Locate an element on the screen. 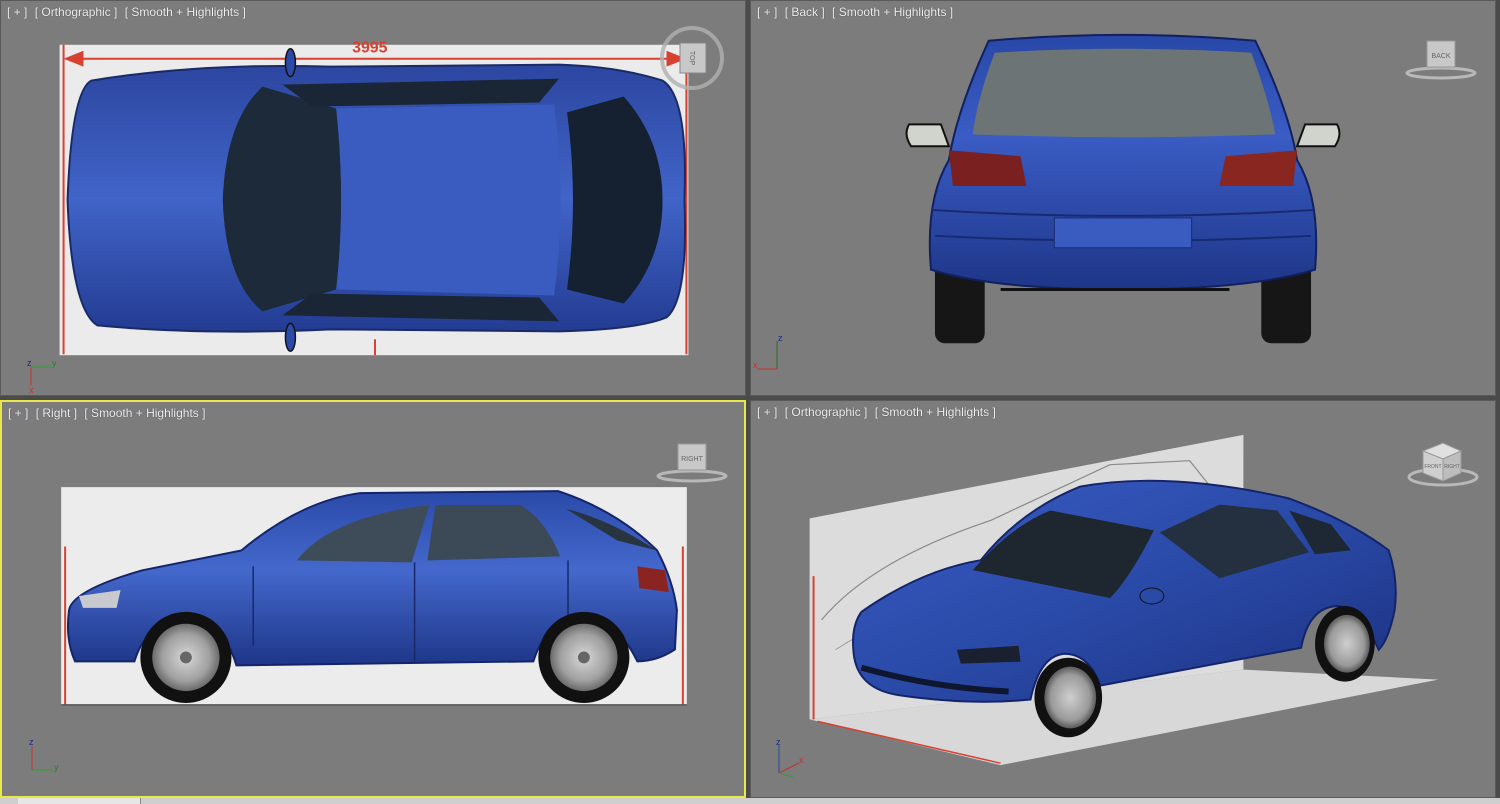 The width and height of the screenshot is (1500, 804). viewport-label-top-right: [ + ] [ Back ] [ Smooth + Highlights ] is located at coordinates (857, 12).